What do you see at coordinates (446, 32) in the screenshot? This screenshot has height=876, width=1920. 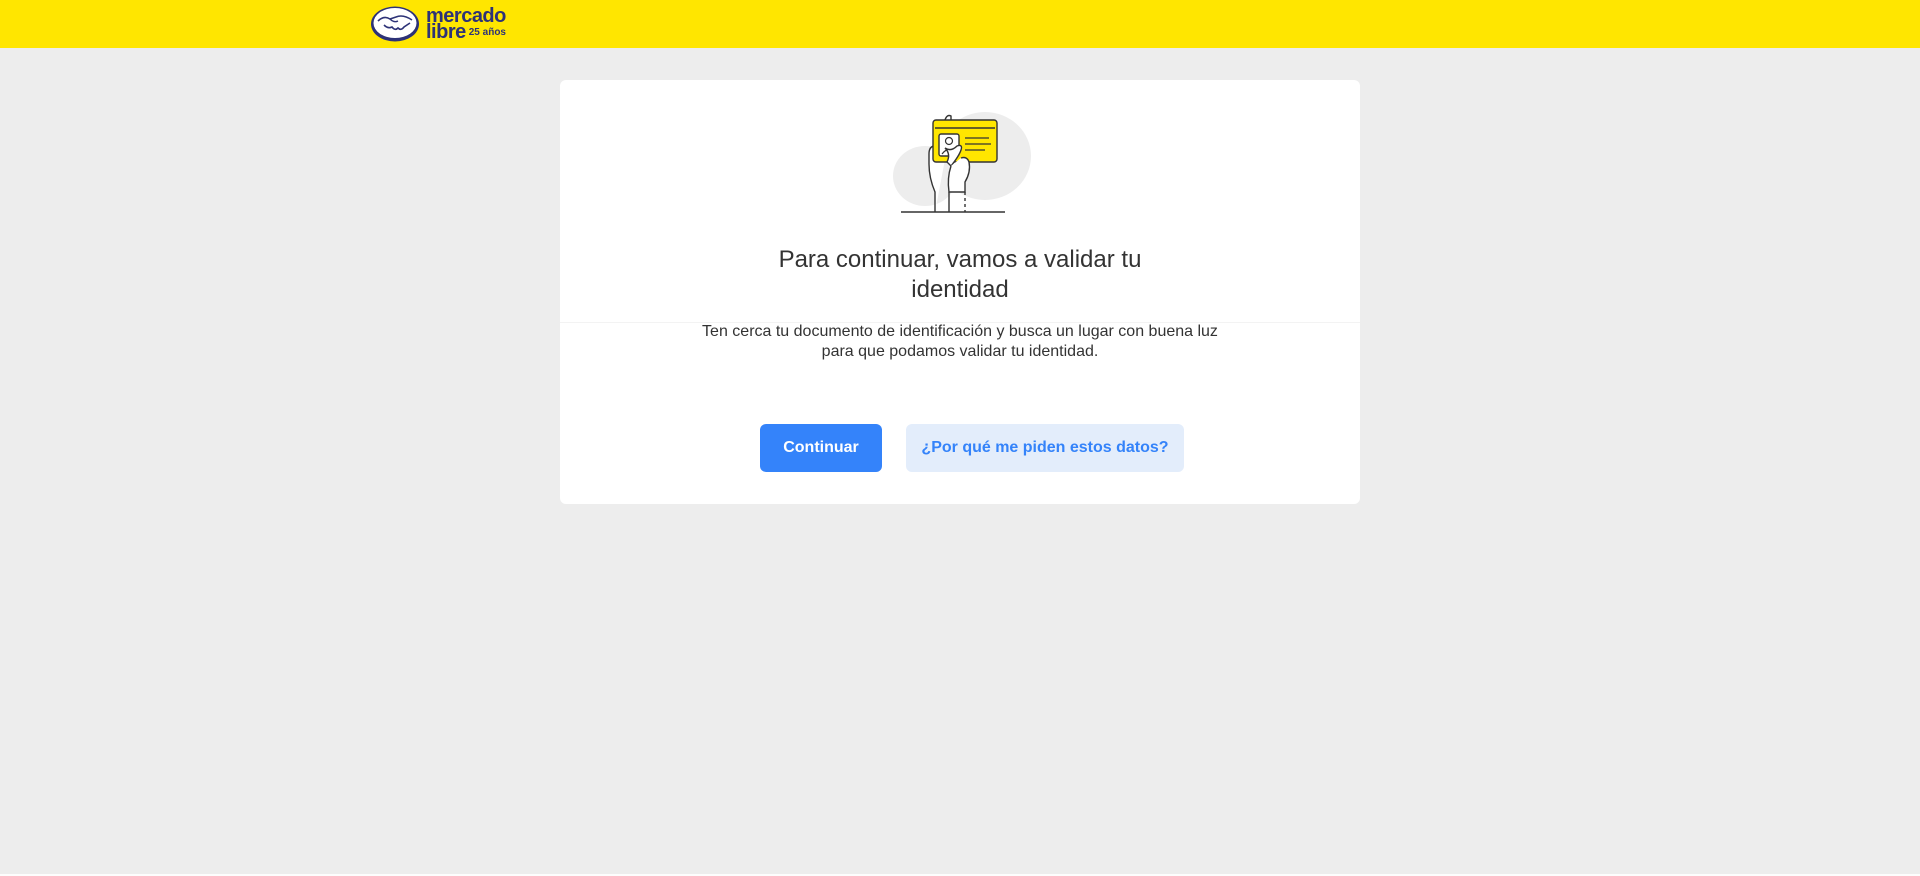 I see `logo-word-libre: libre` at bounding box center [446, 32].